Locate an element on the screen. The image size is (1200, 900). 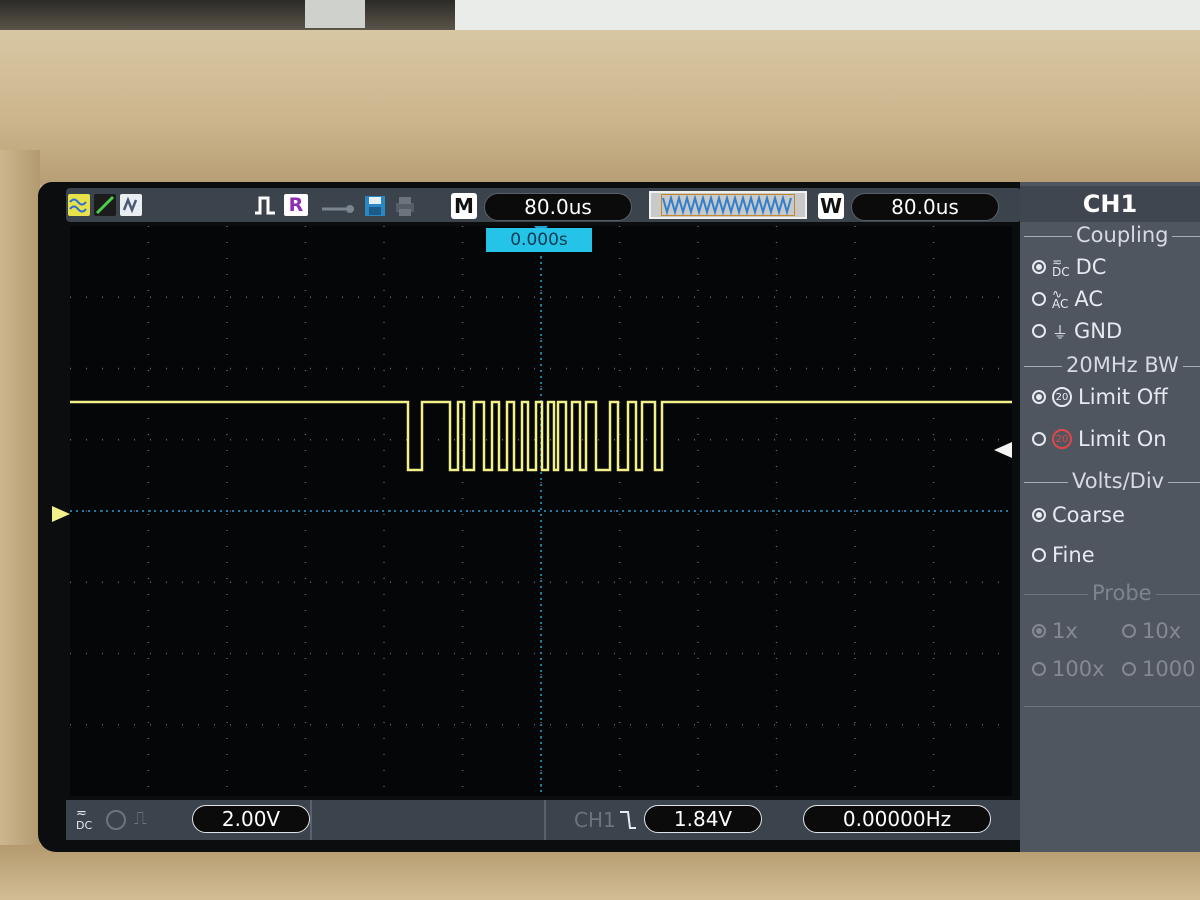
ac-icon: ∿ AC is located at coordinates (1060, 299).